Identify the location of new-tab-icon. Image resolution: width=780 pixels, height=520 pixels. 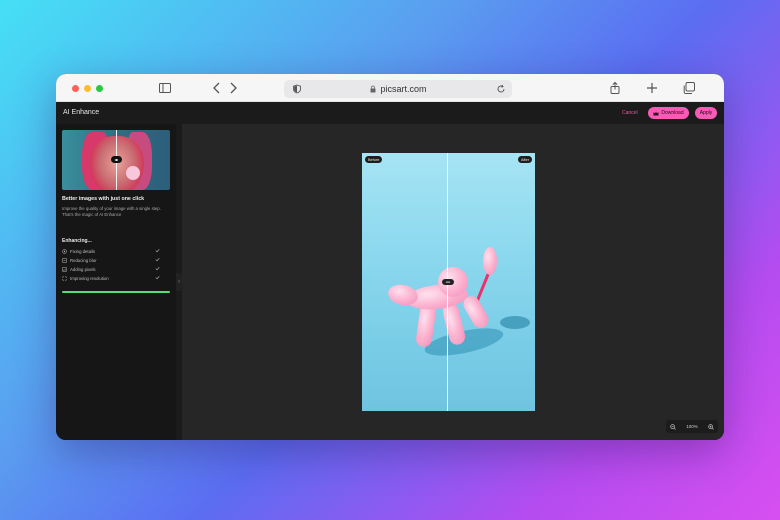
(652, 88).